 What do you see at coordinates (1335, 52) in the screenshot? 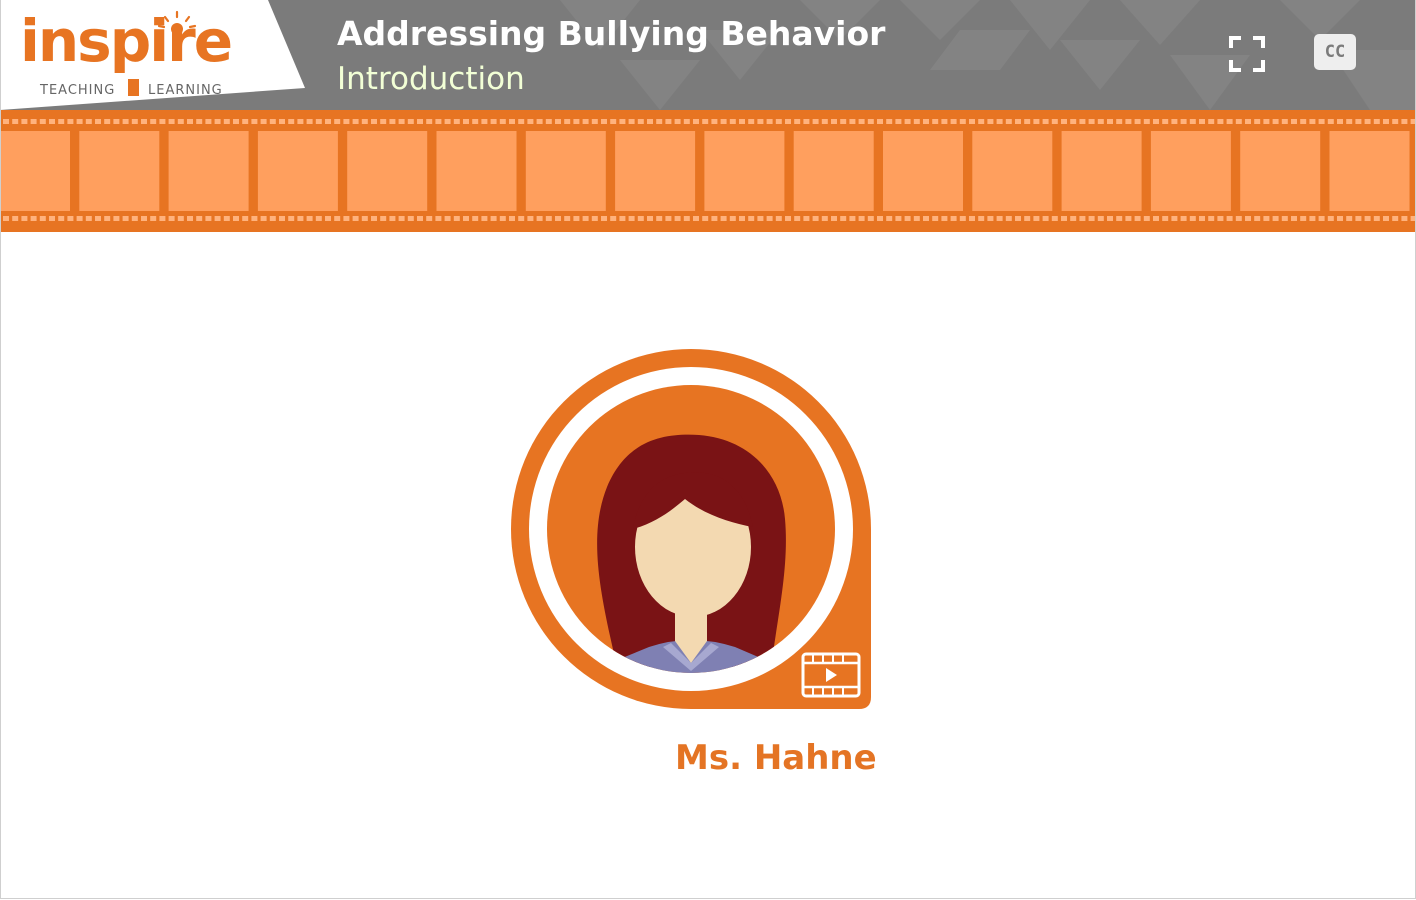
I see `closed-captions-button: CC` at bounding box center [1335, 52].